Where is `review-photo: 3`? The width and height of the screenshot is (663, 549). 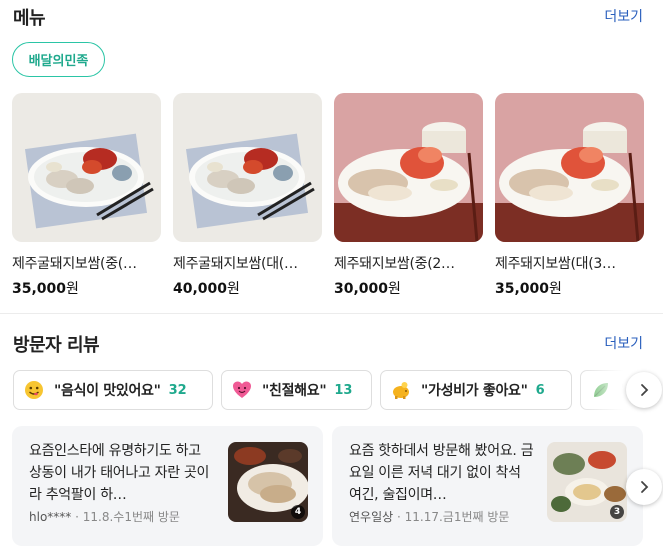 review-photo: 3 is located at coordinates (587, 482).